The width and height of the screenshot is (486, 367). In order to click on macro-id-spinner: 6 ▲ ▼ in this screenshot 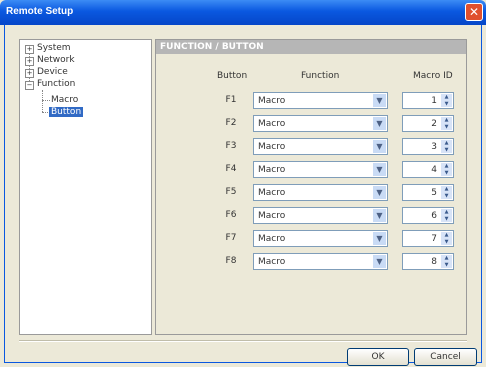, I will do `click(428, 215)`.